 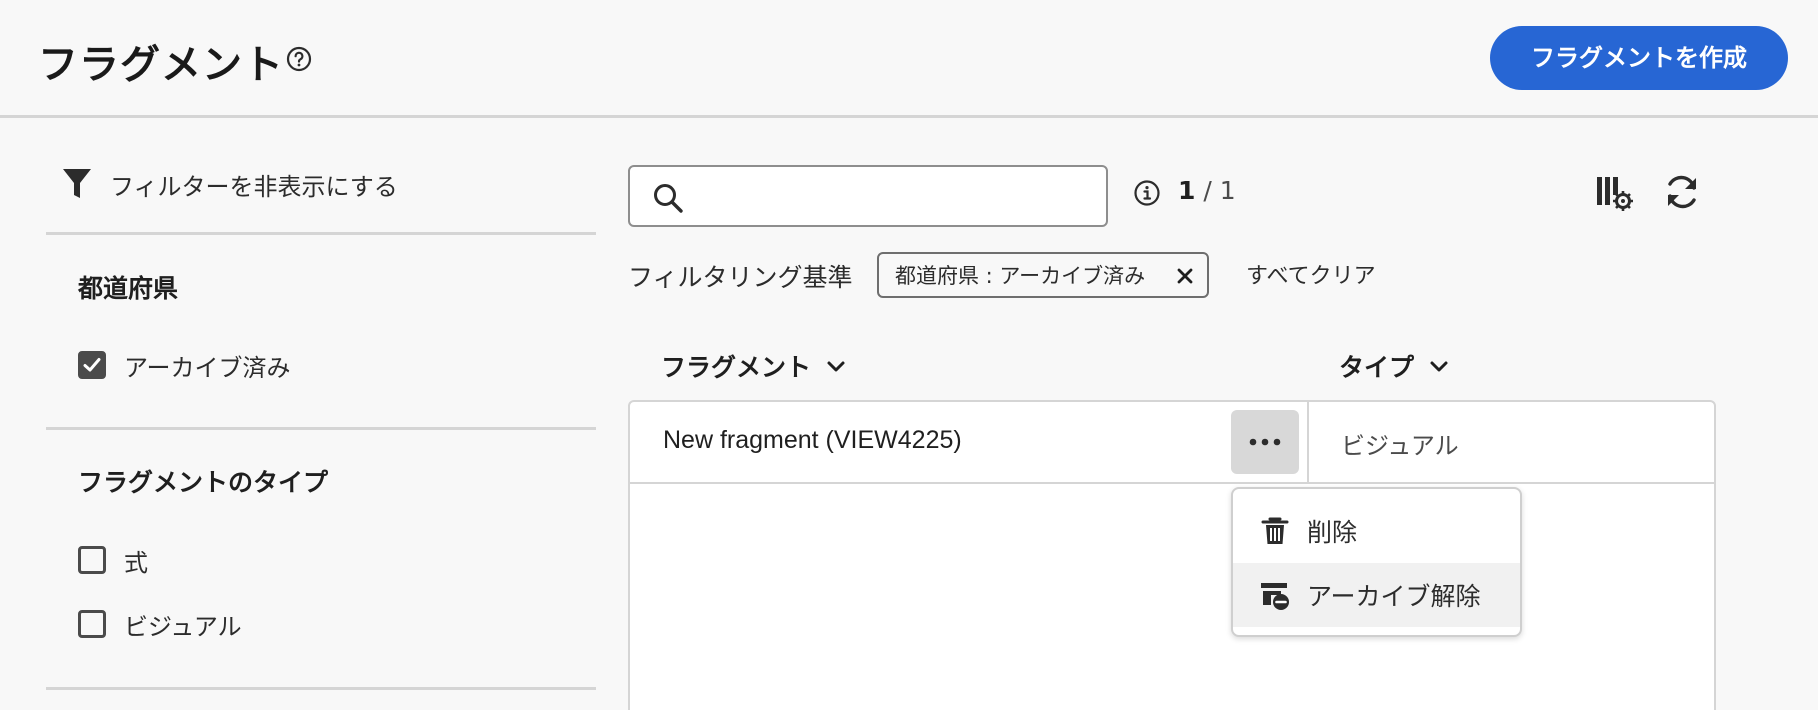 I want to click on filter-option-visual: ビジュアル, so click(x=160, y=625).